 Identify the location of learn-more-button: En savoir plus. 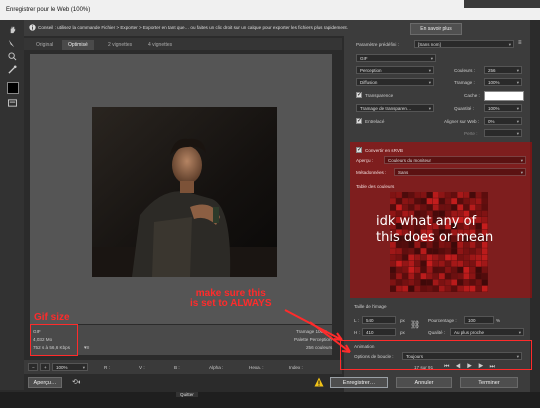
(436, 29).